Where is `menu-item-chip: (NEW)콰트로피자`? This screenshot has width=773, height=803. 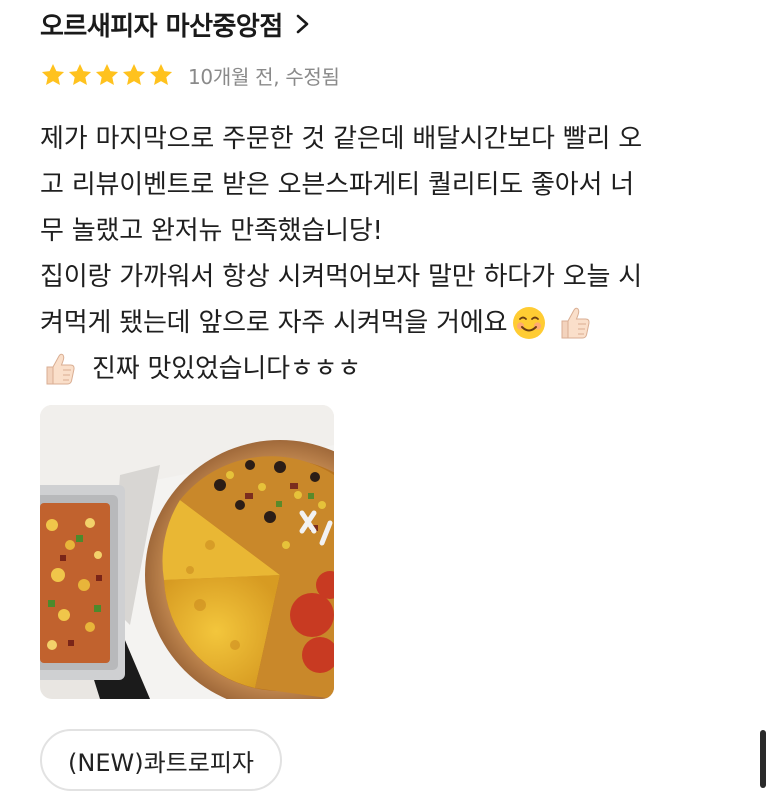 menu-item-chip: (NEW)콰트로피자 is located at coordinates (161, 760).